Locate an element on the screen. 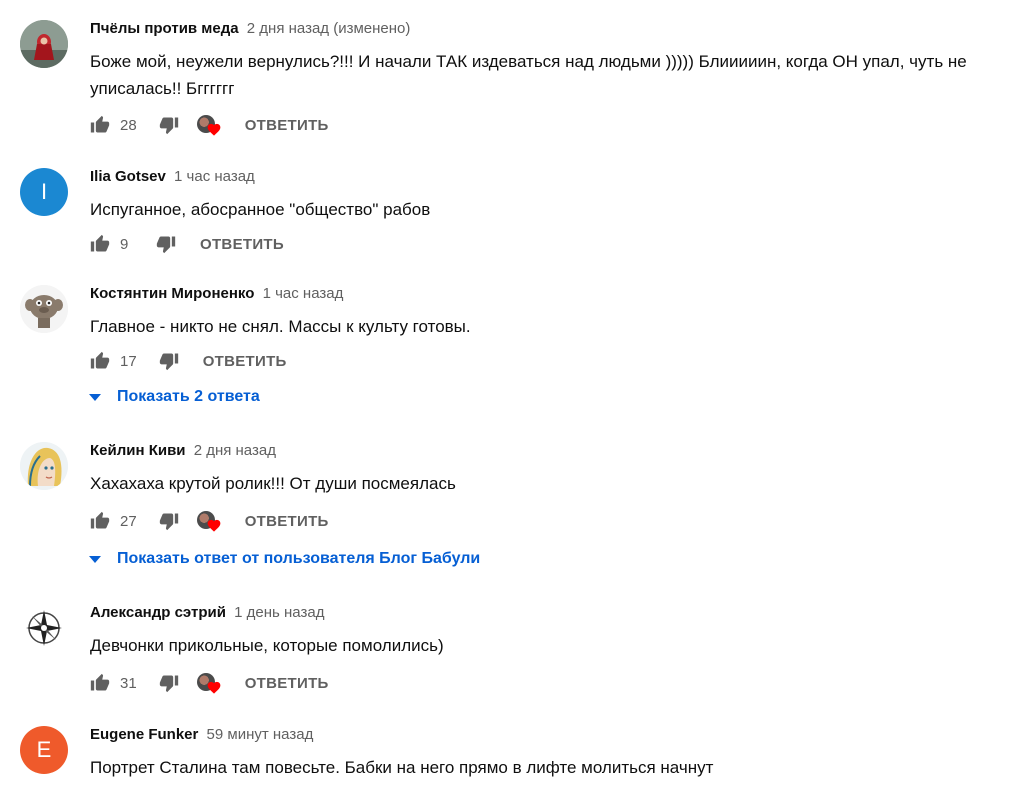 The width and height of the screenshot is (1024, 786). author-name: Пчёлы против меда is located at coordinates (164, 28).